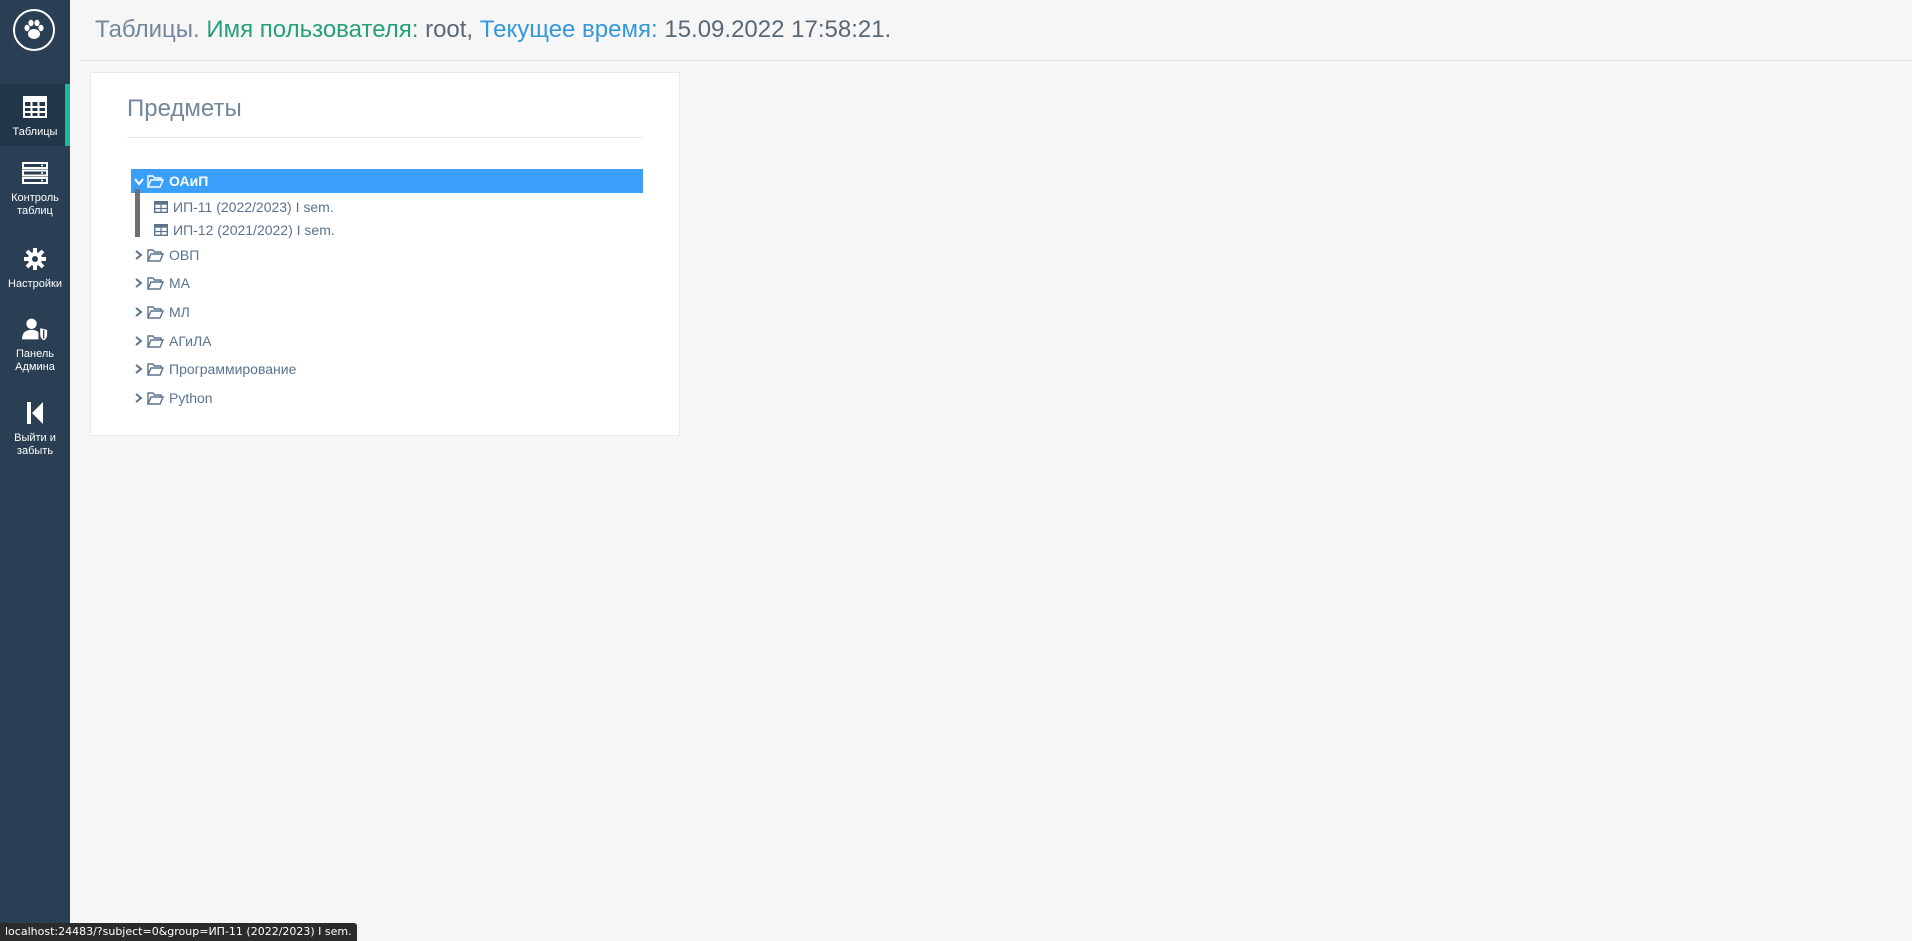  What do you see at coordinates (387, 369) in the screenshot?
I see `tree-node-programming: Программирование` at bounding box center [387, 369].